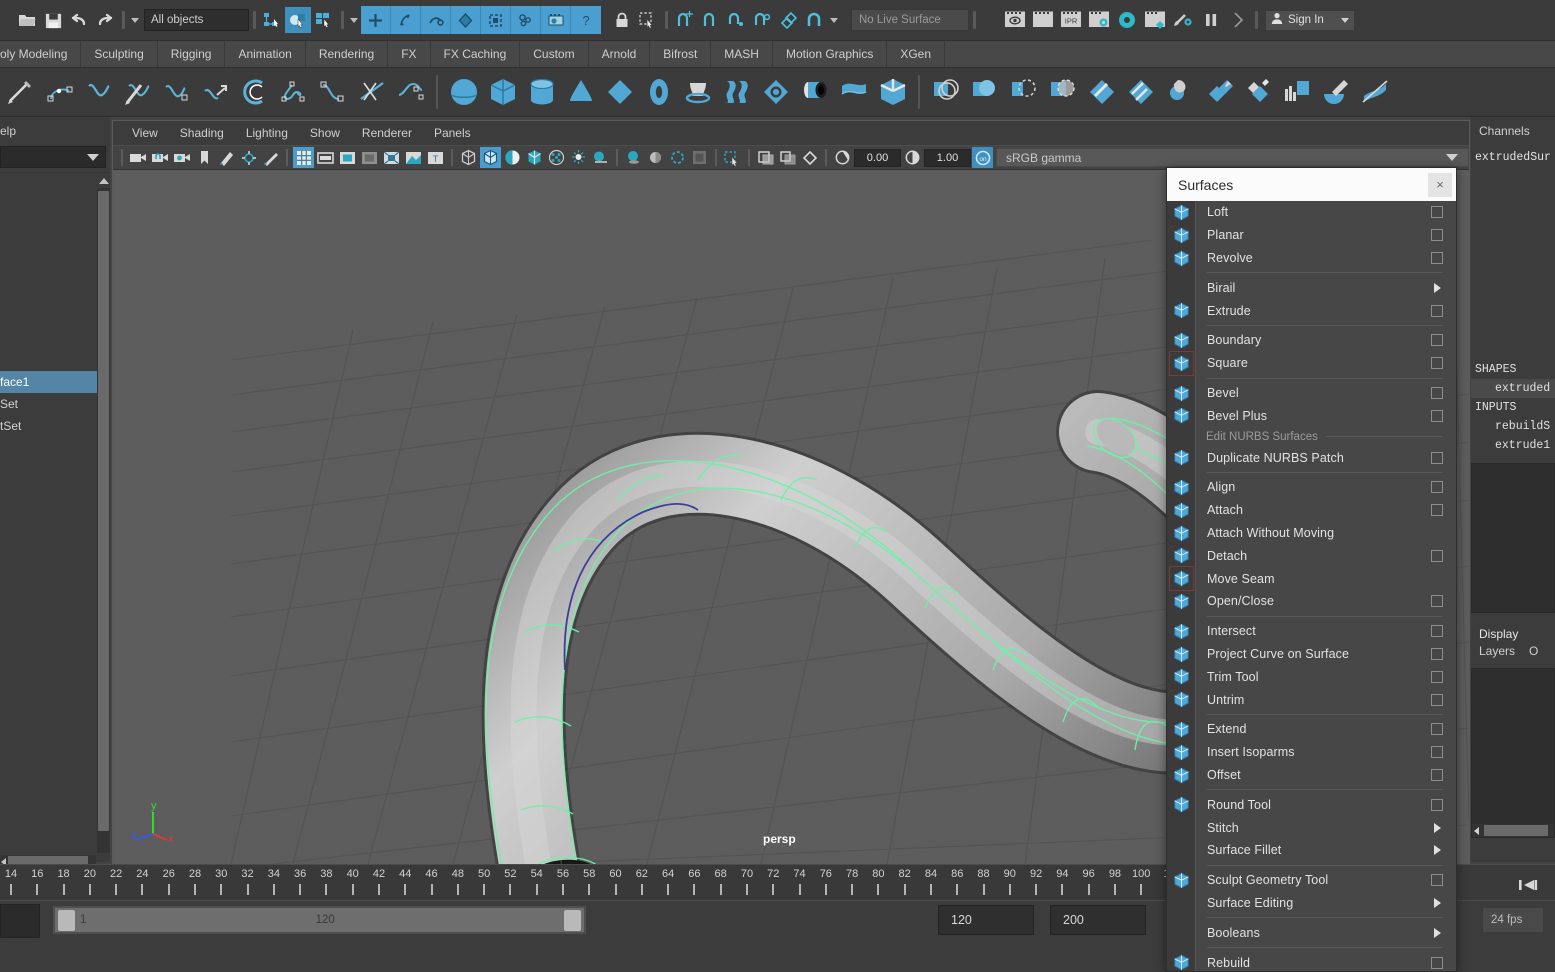  I want to click on lighting-icon, so click(578, 157).